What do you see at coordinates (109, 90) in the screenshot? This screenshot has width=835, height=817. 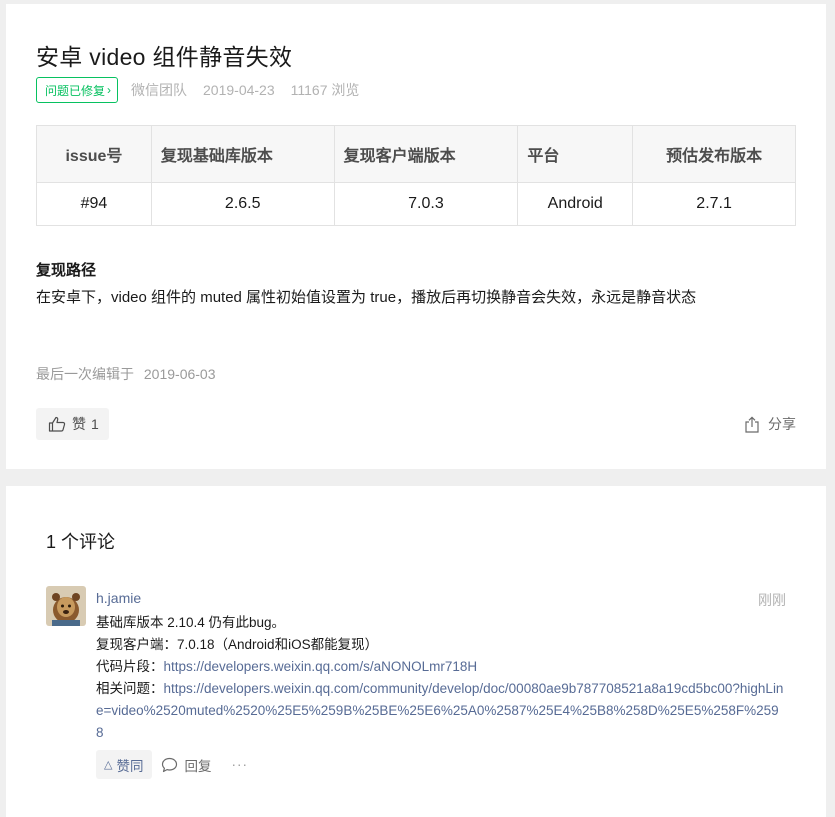 I see `chevron-right-icon: ›` at bounding box center [109, 90].